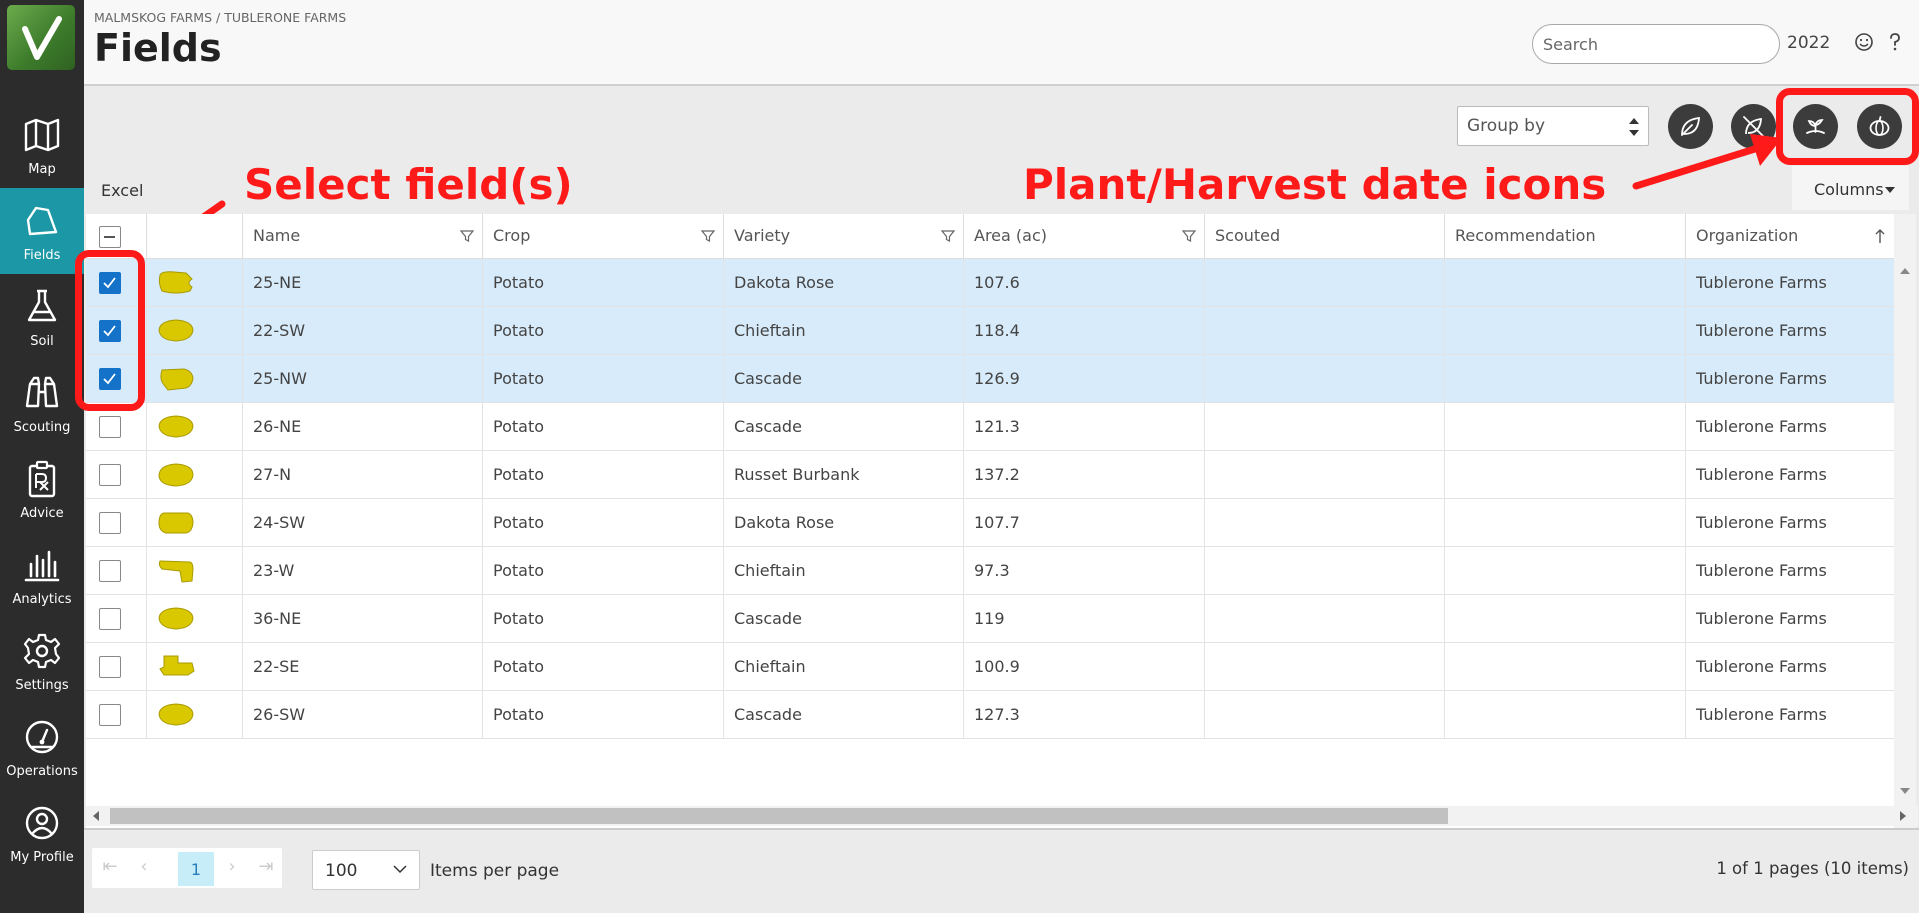 Image resolution: width=1919 pixels, height=913 pixels. I want to click on gauge-icon, so click(42, 737).